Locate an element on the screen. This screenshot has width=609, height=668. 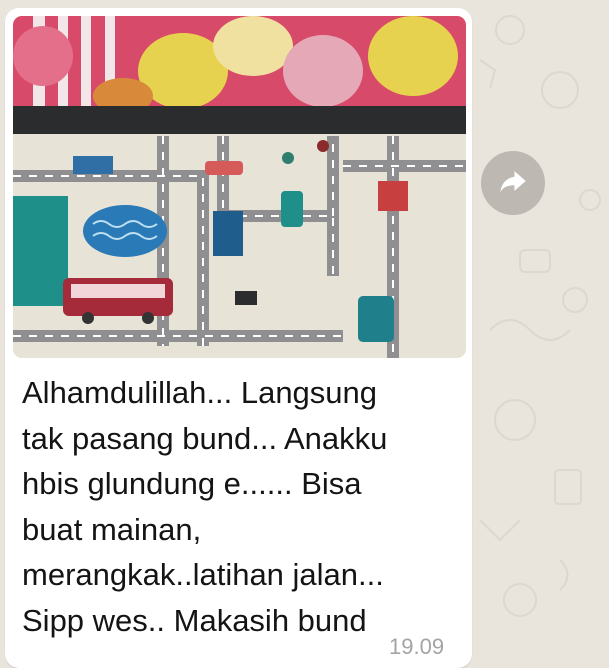
share-forward-icon is located at coordinates (513, 183).